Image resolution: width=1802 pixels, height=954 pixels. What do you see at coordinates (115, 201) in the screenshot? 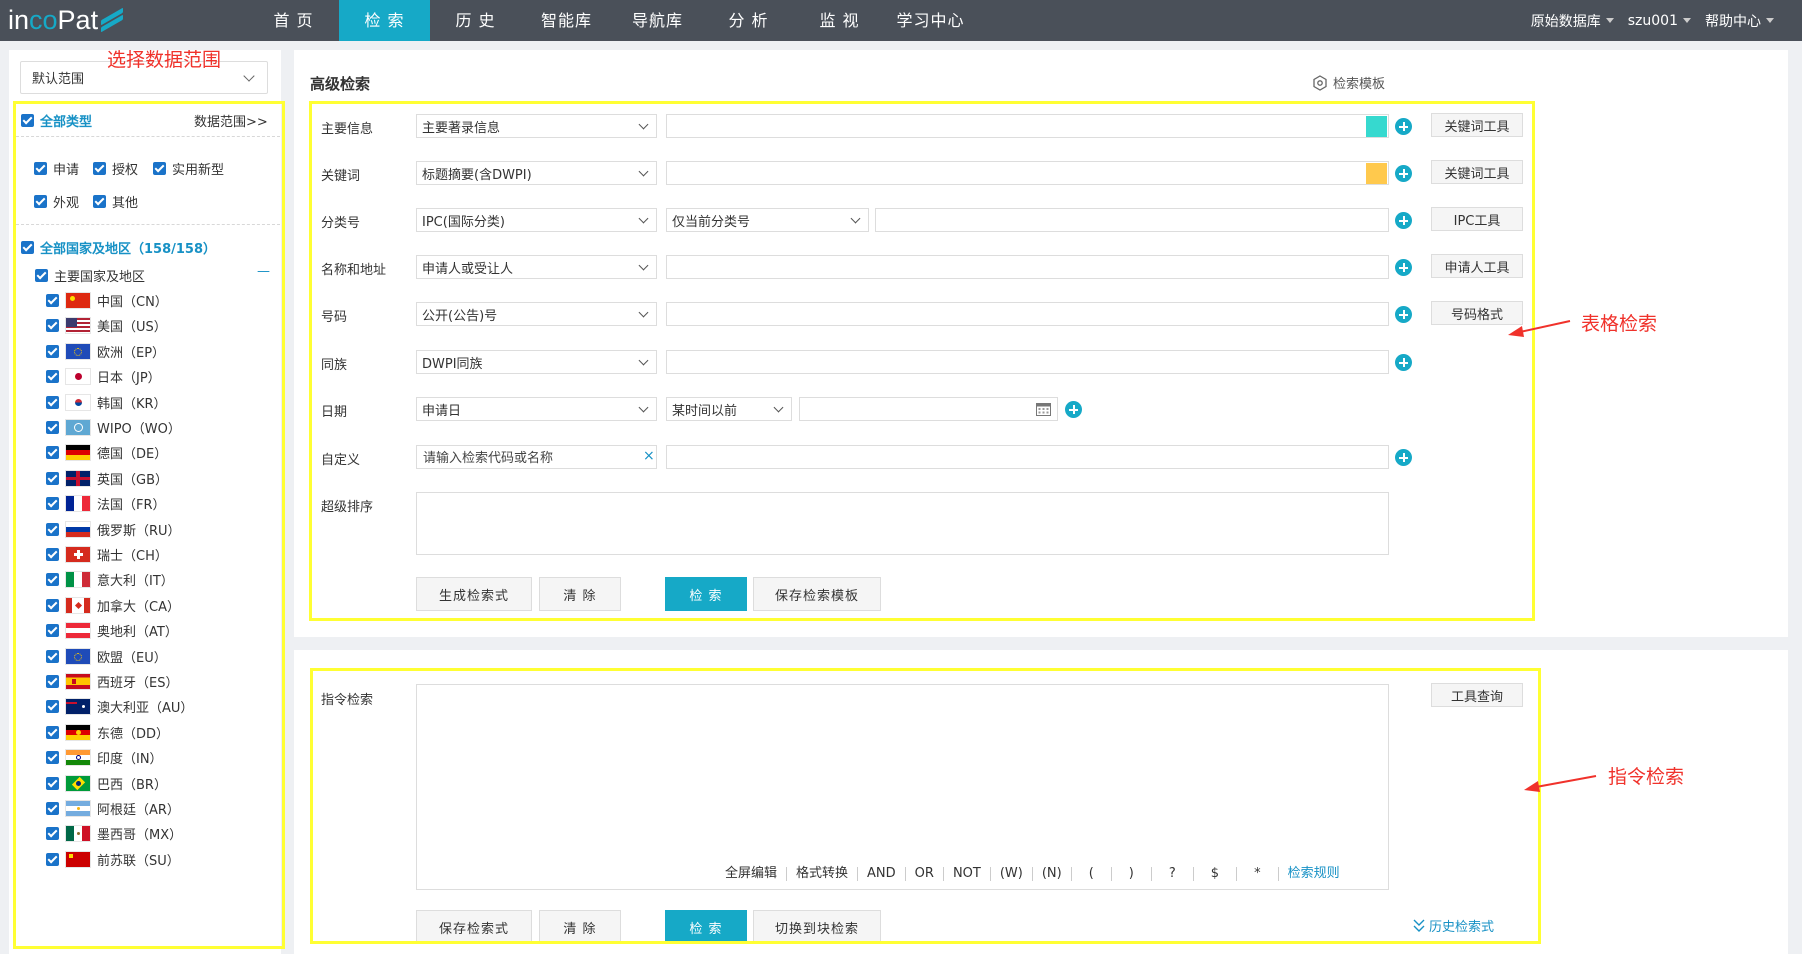
I see `type-other-row: 其他` at bounding box center [115, 201].